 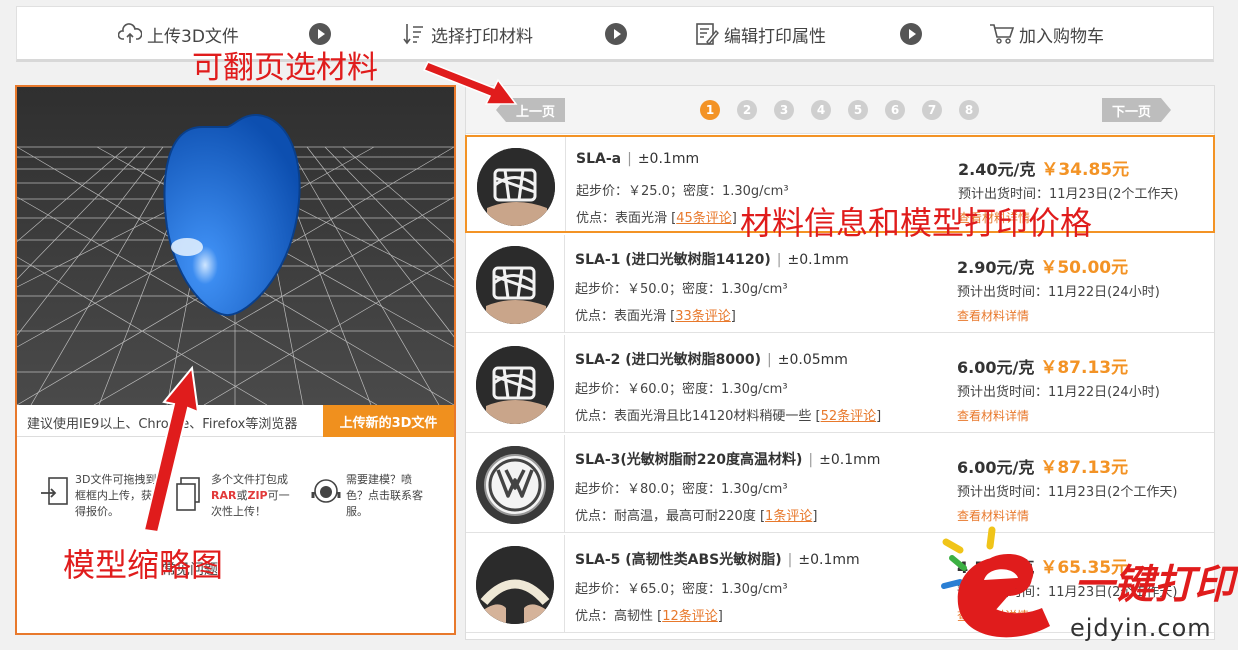 What do you see at coordinates (712, 260) in the screenshot?
I see `material-name: SLA-1 (进口光敏树脂14120) | ±0.1mm` at bounding box center [712, 260].